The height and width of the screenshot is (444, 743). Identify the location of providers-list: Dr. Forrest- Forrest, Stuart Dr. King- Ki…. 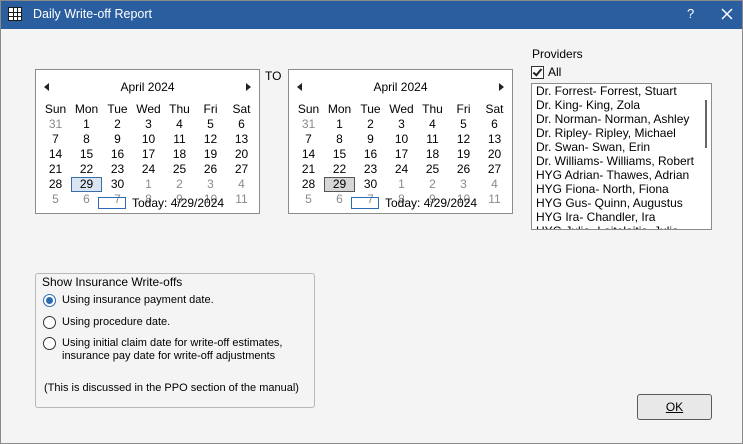
(621, 156).